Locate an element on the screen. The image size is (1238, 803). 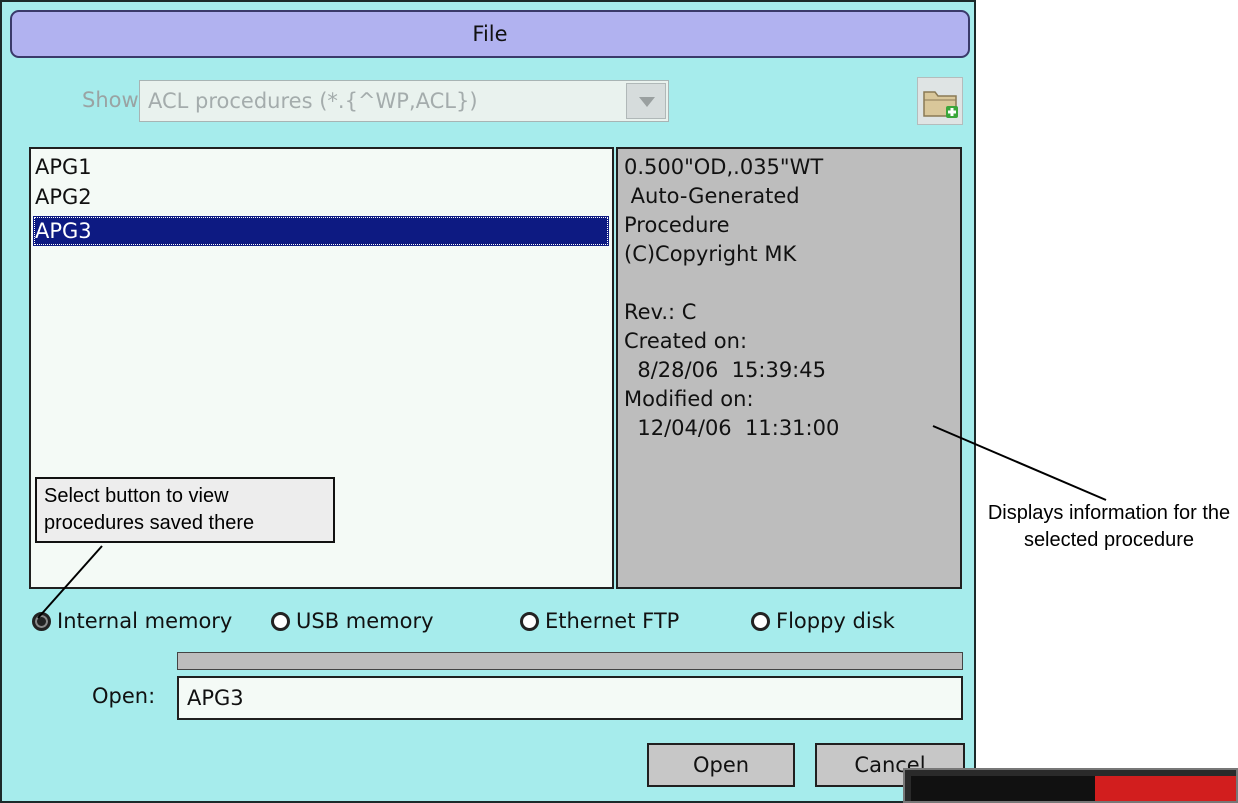
radio-label: Ethernet FTP is located at coordinates (612, 621).